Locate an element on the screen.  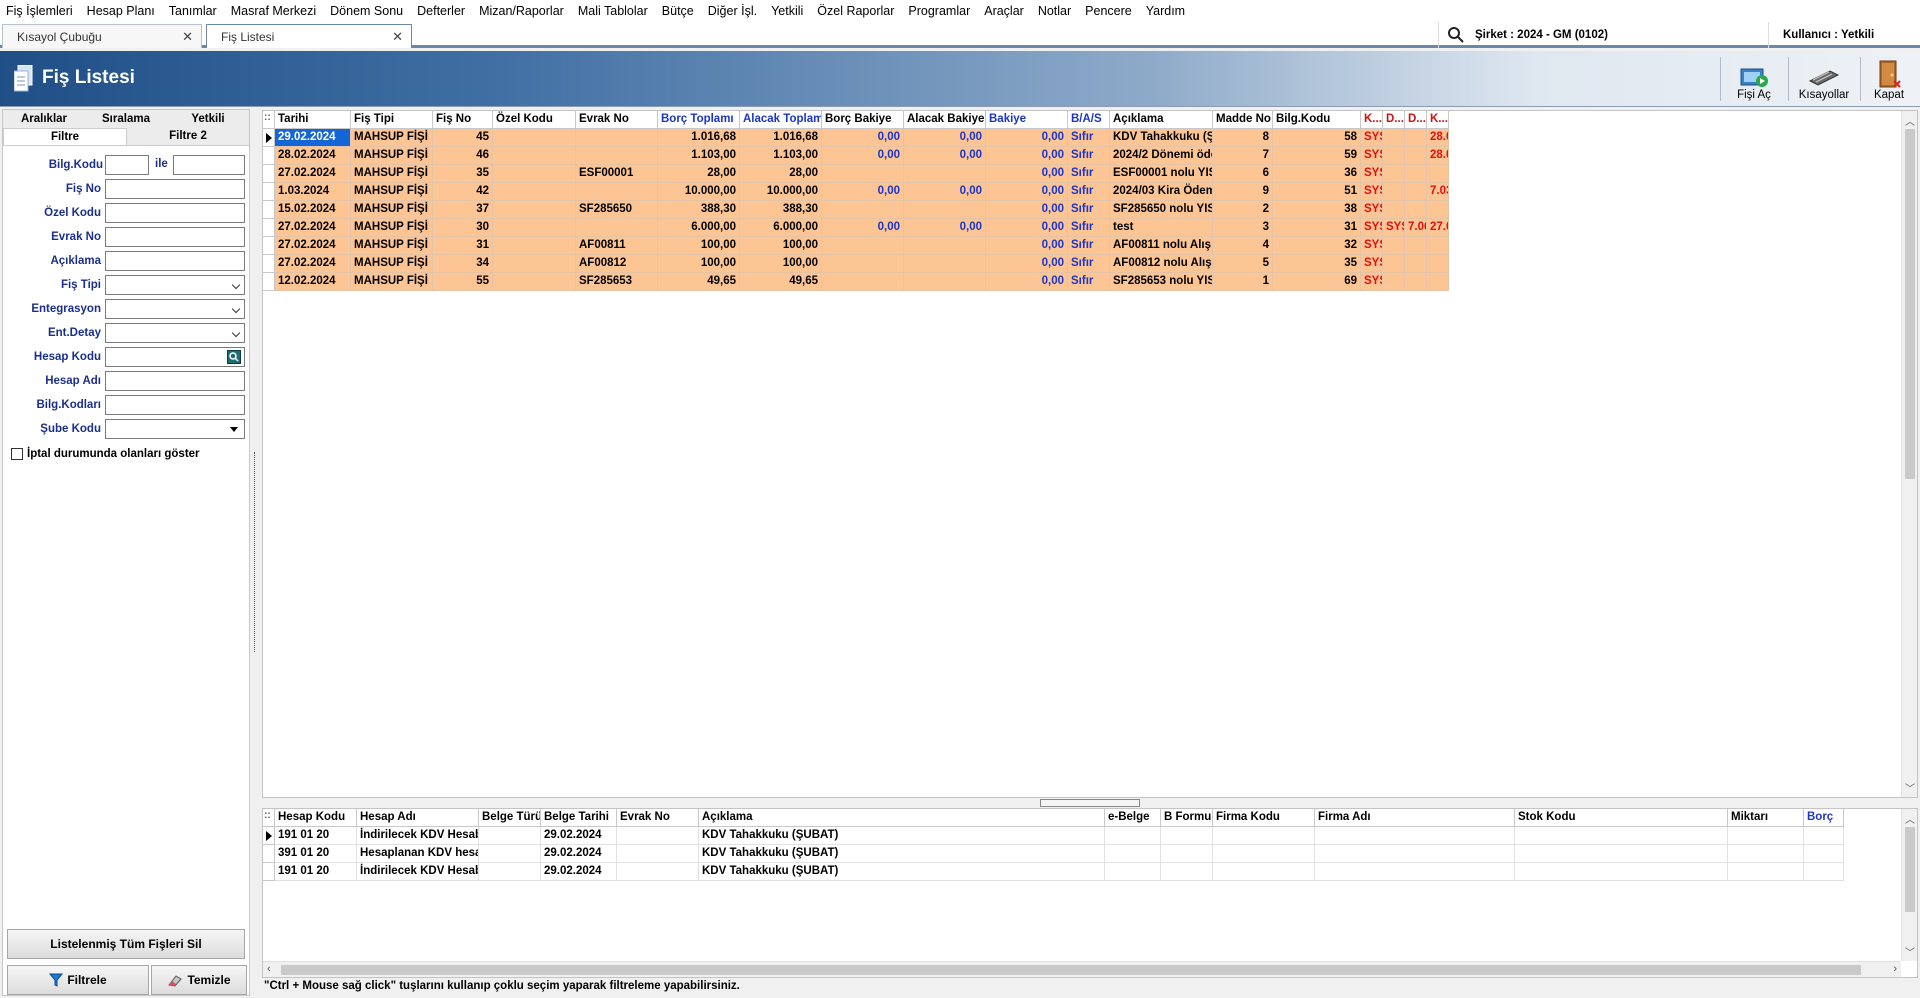
menu-item: Fiş İşlemleri is located at coordinates (39, 11).